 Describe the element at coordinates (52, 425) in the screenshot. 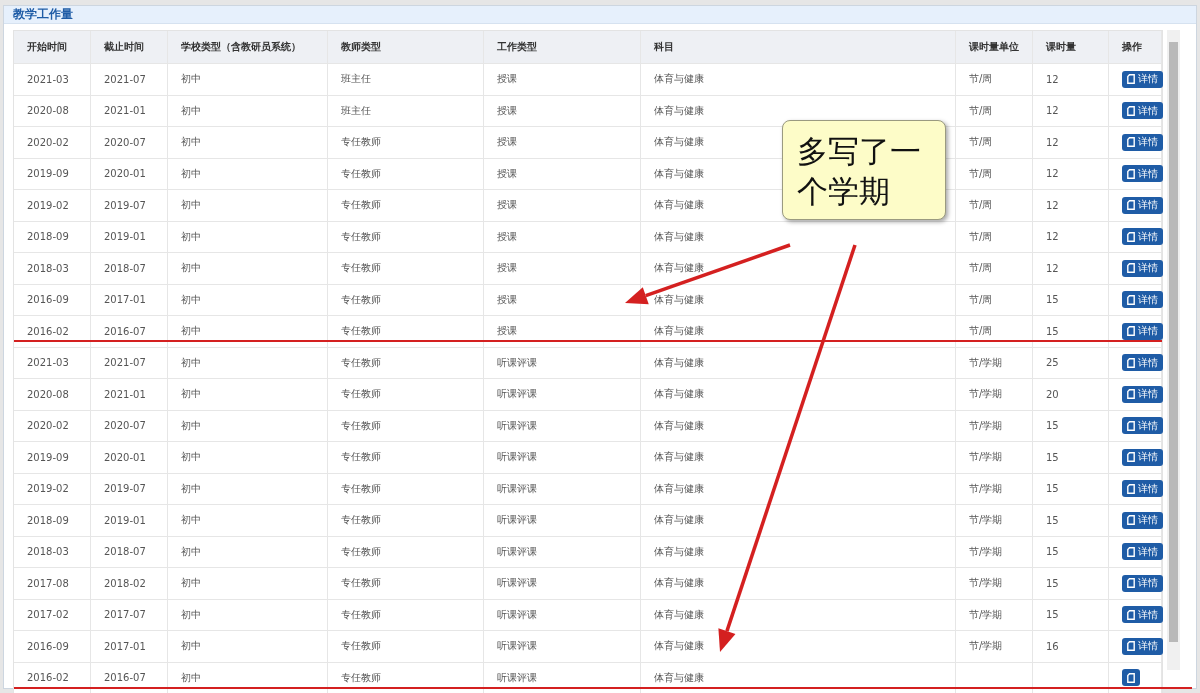

I see `table-cell: 2020-02` at that location.